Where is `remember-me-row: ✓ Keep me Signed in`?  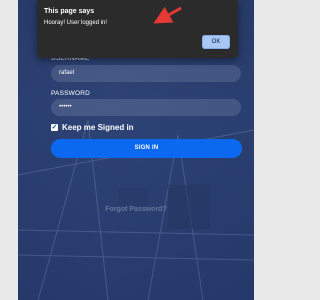
remember-me-row: ✓ Keep me Signed in is located at coordinates (92, 127).